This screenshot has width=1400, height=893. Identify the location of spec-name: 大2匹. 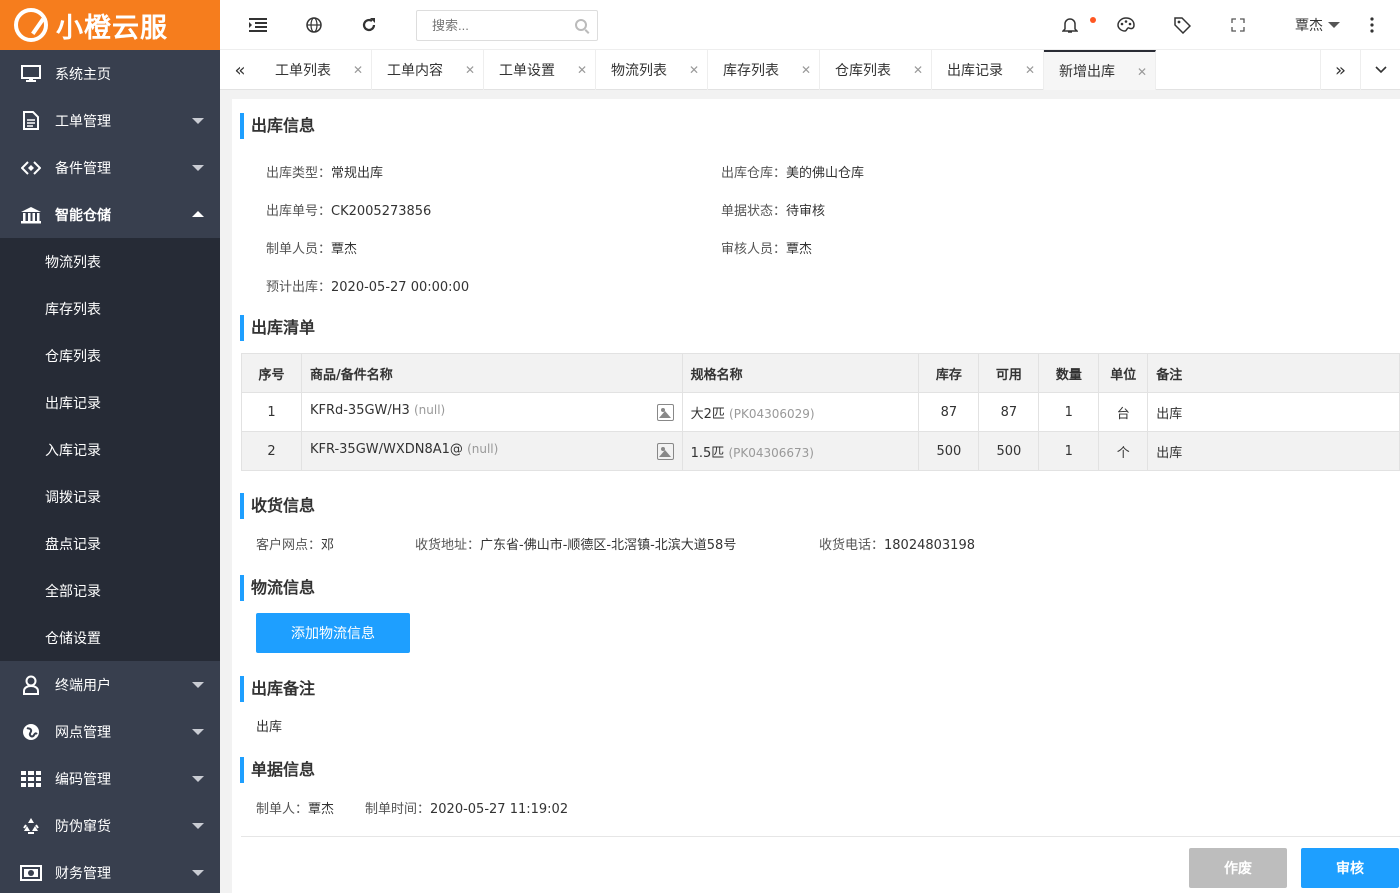
(707, 414).